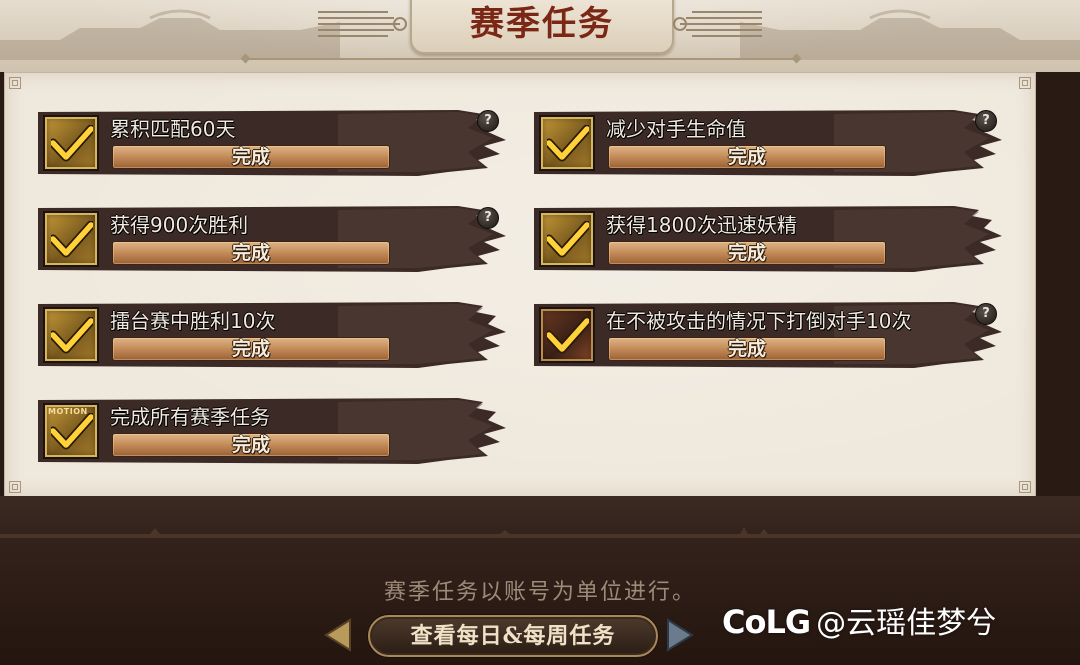  Describe the element at coordinates (273, 431) in the screenshot. I see `task-item: MOTION 完成所有赛季任务 完成` at that location.